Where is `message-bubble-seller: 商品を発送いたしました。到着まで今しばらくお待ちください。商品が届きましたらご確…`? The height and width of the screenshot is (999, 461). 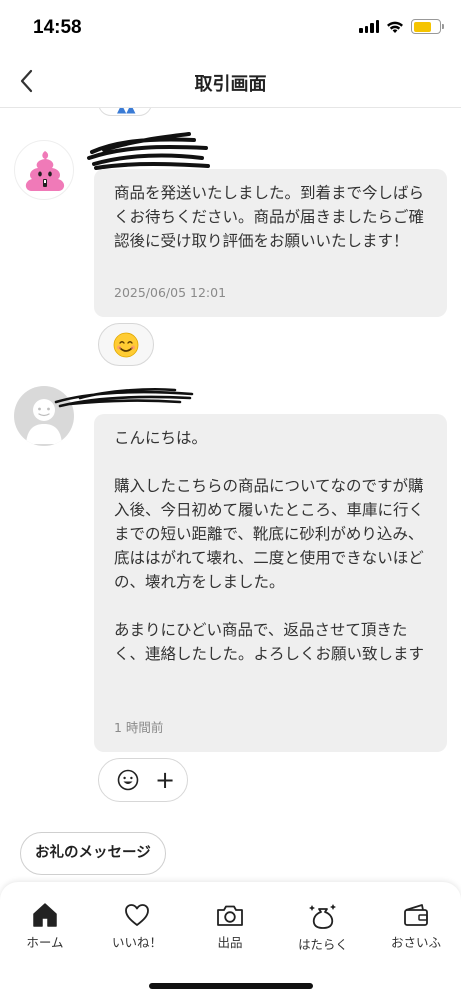
message-bubble-seller: 商品を発送いたしました。到着まで今しばらくお待ちください。商品が届きましたらご確… is located at coordinates (270, 243).